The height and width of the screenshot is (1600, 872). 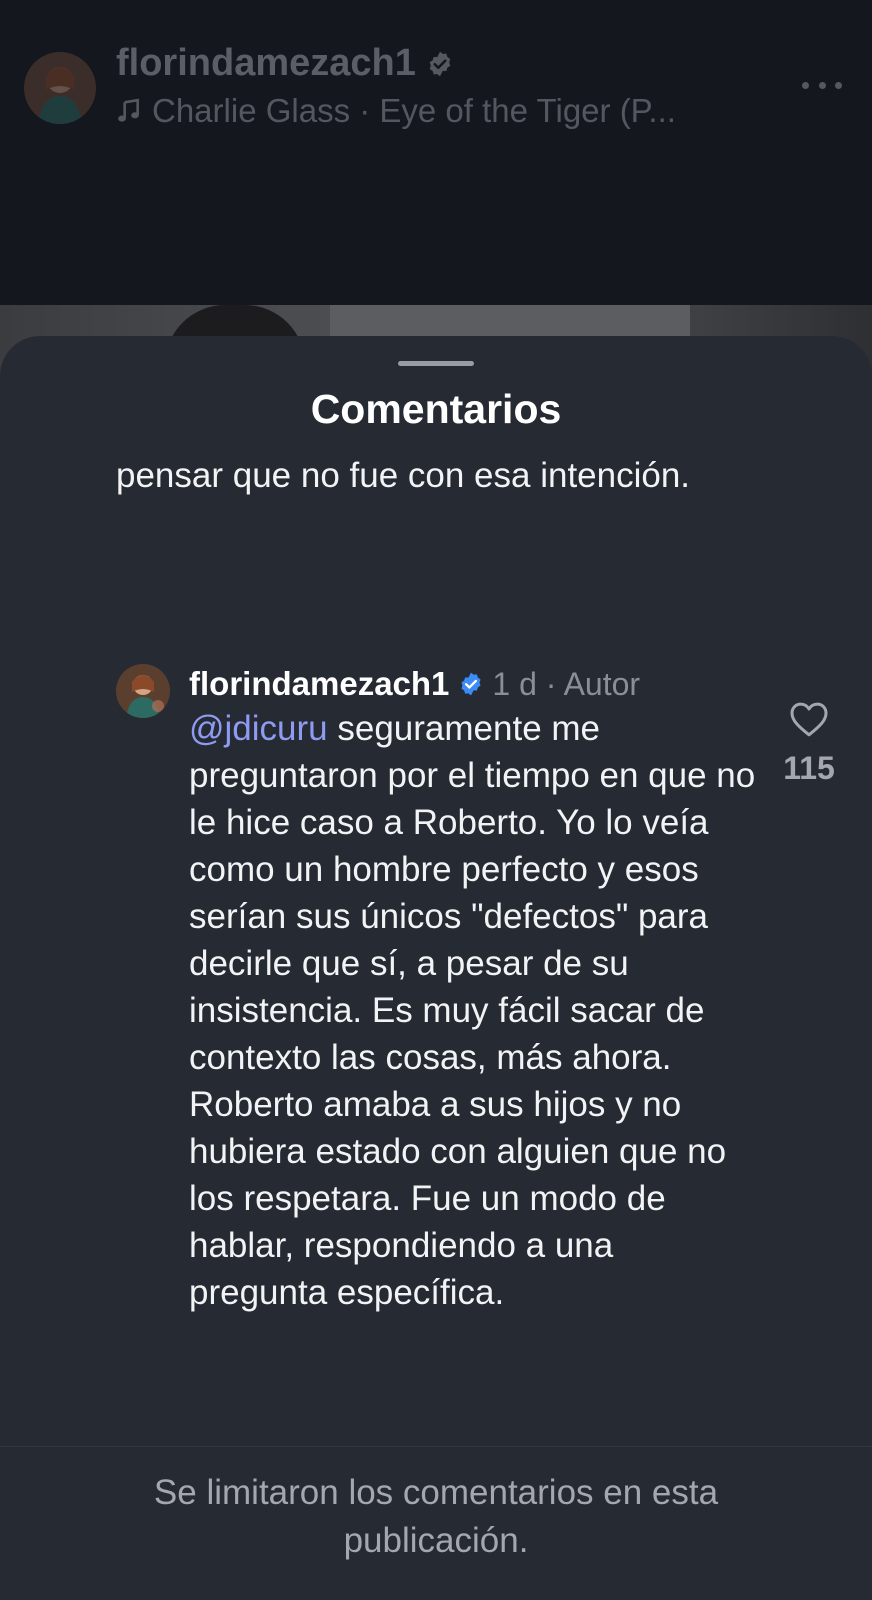 I want to click on post-username: florindamezach1, so click(x=285, y=63).